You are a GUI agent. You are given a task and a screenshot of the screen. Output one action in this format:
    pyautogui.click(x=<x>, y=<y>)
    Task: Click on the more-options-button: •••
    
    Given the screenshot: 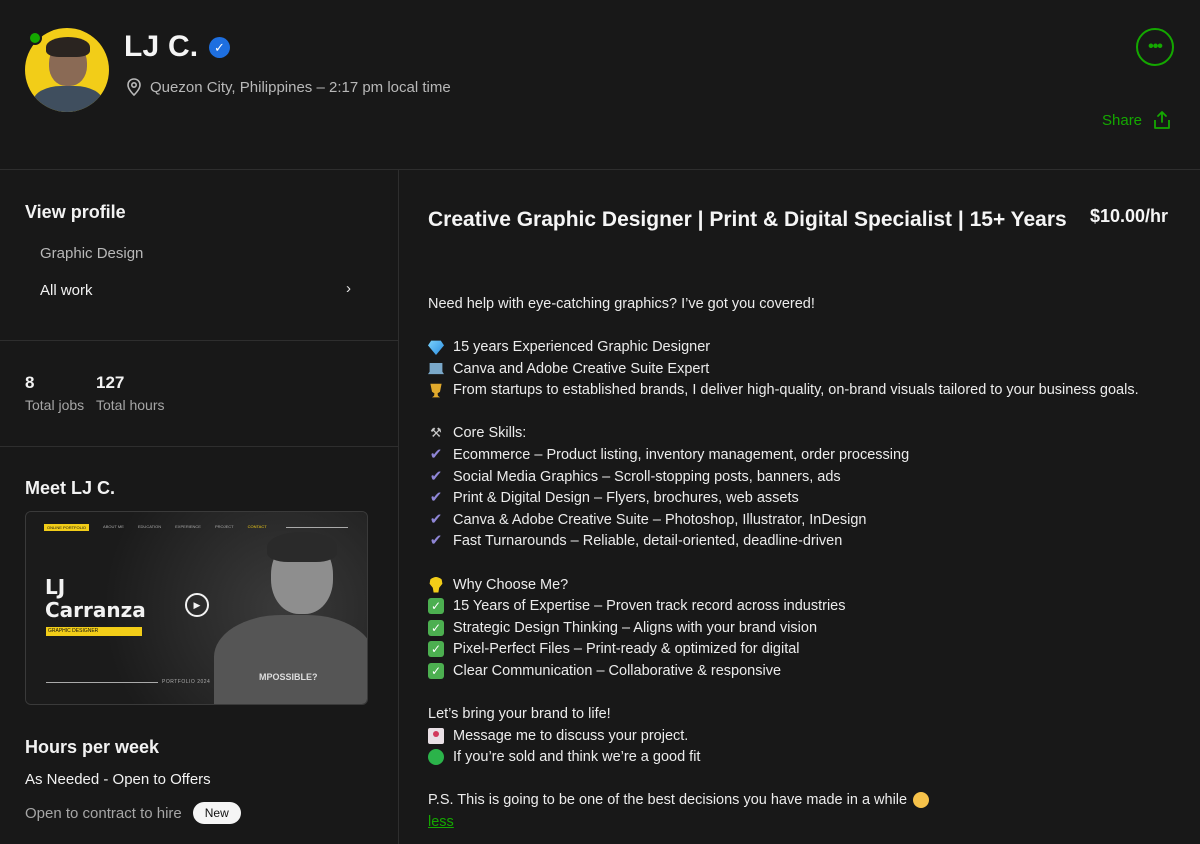 What is the action you would take?
    pyautogui.click(x=1155, y=47)
    